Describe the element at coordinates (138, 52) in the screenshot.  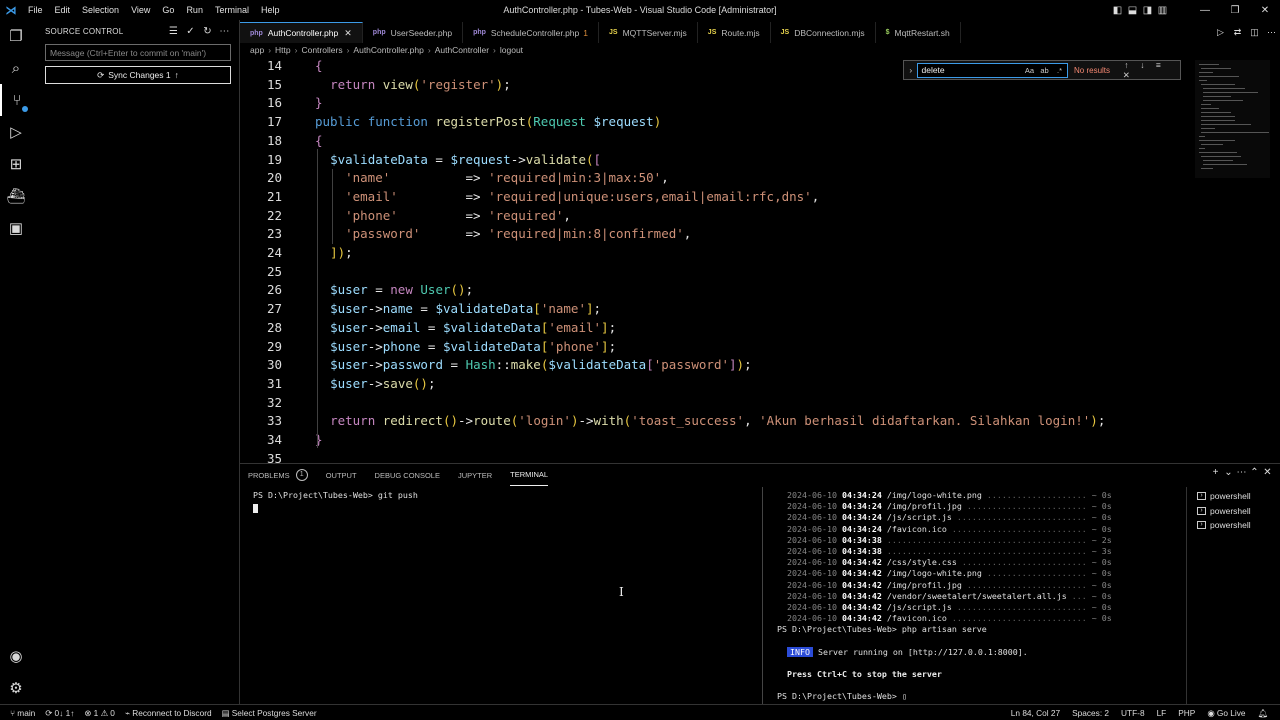
I see `commit-message-input: Message (Ctrl+Enter to commit on 'main')` at that location.